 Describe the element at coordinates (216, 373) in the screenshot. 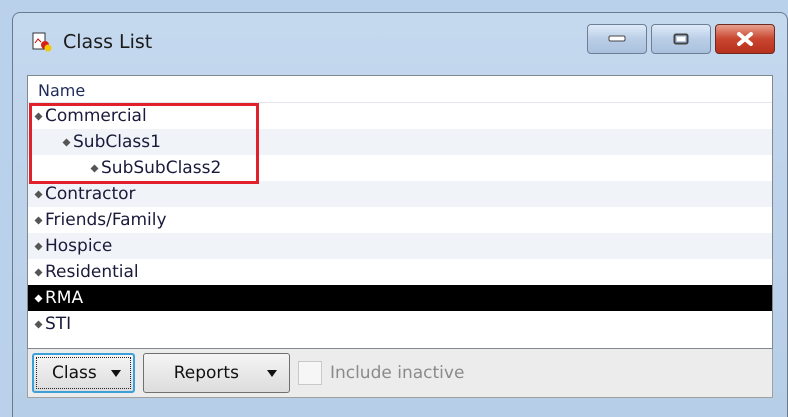

I see `dropdown-button: Reports` at that location.